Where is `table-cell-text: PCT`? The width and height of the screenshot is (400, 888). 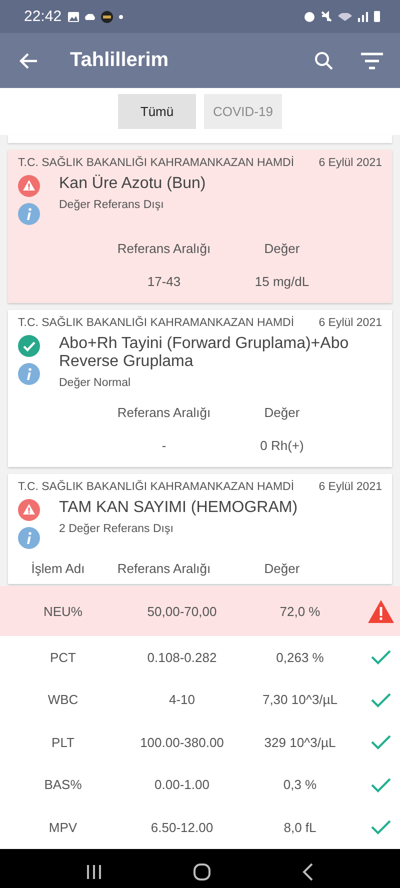 table-cell-text: PCT is located at coordinates (63, 657).